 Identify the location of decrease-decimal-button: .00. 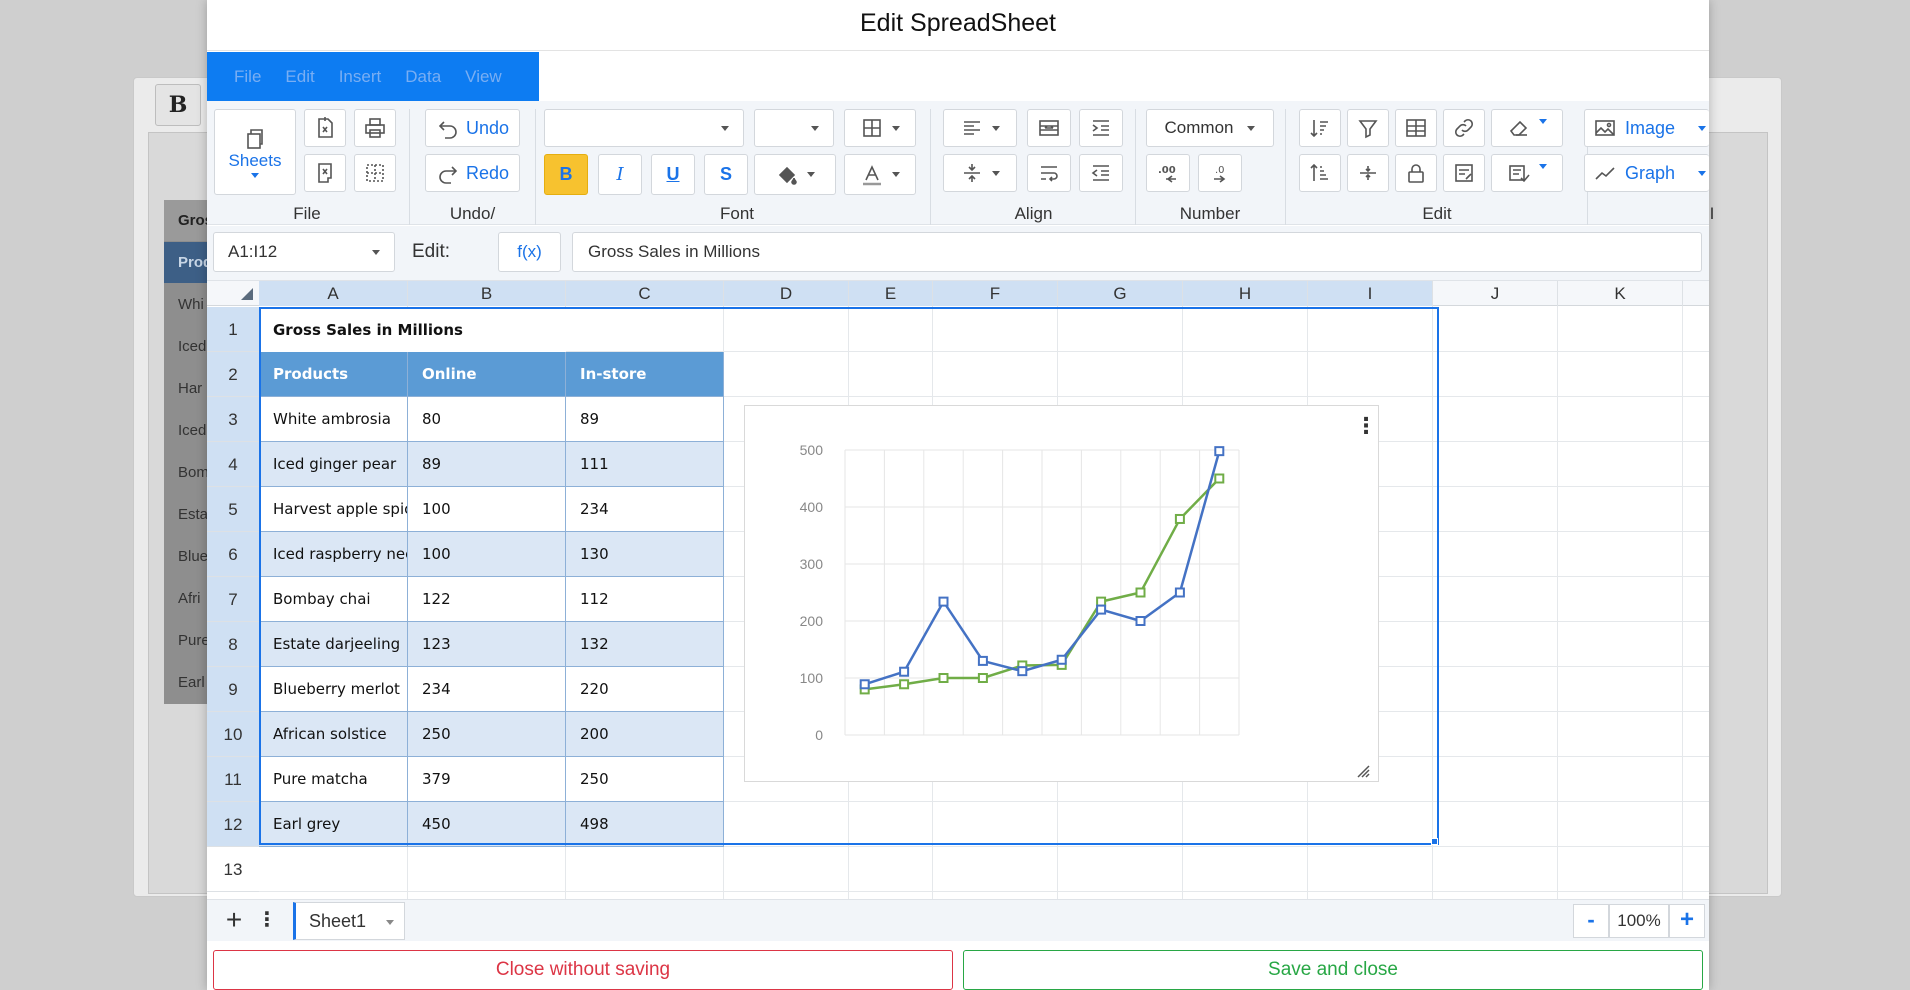
(1168, 173).